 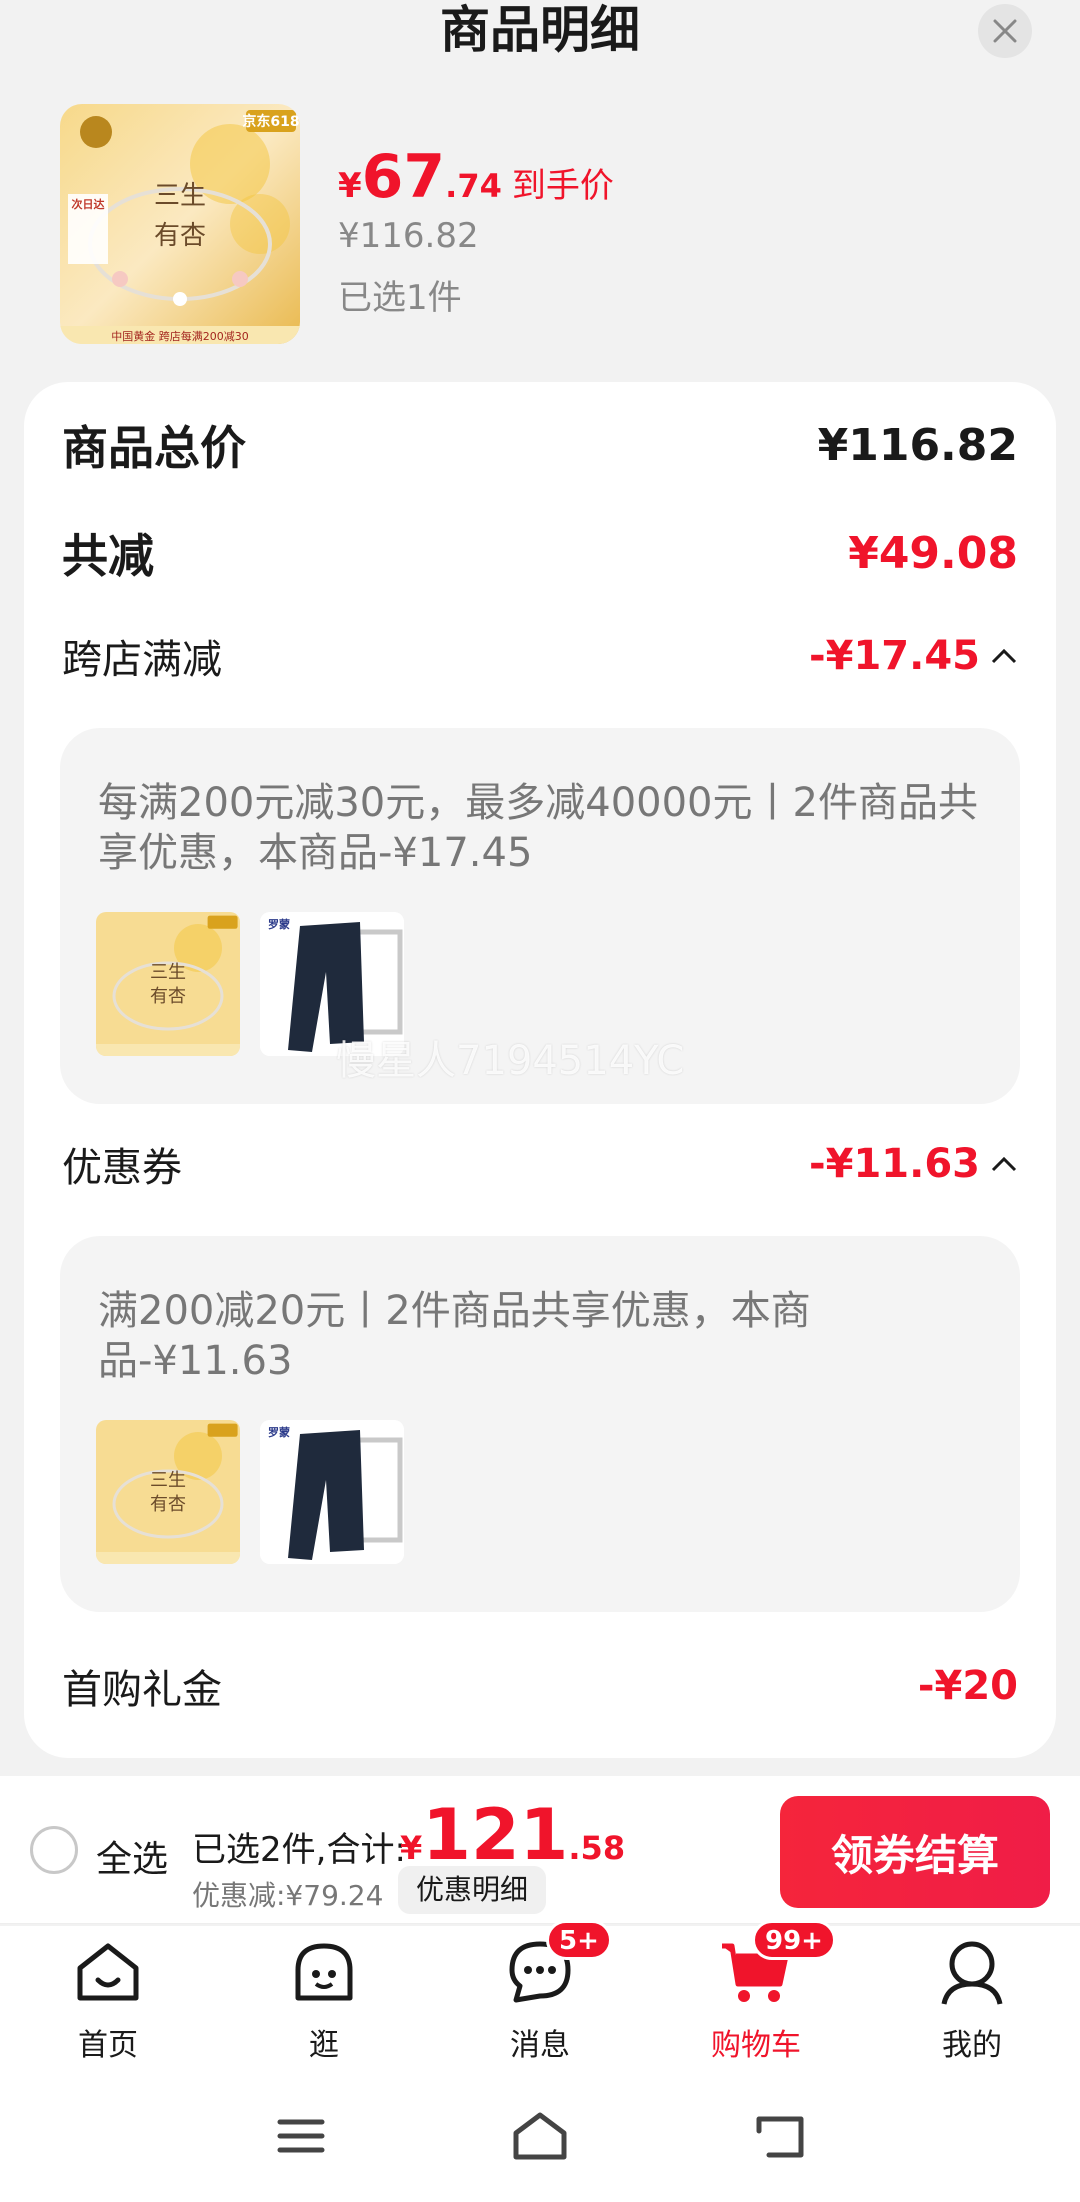 I want to click on promo-amount: -¥11.63, so click(x=913, y=1164).